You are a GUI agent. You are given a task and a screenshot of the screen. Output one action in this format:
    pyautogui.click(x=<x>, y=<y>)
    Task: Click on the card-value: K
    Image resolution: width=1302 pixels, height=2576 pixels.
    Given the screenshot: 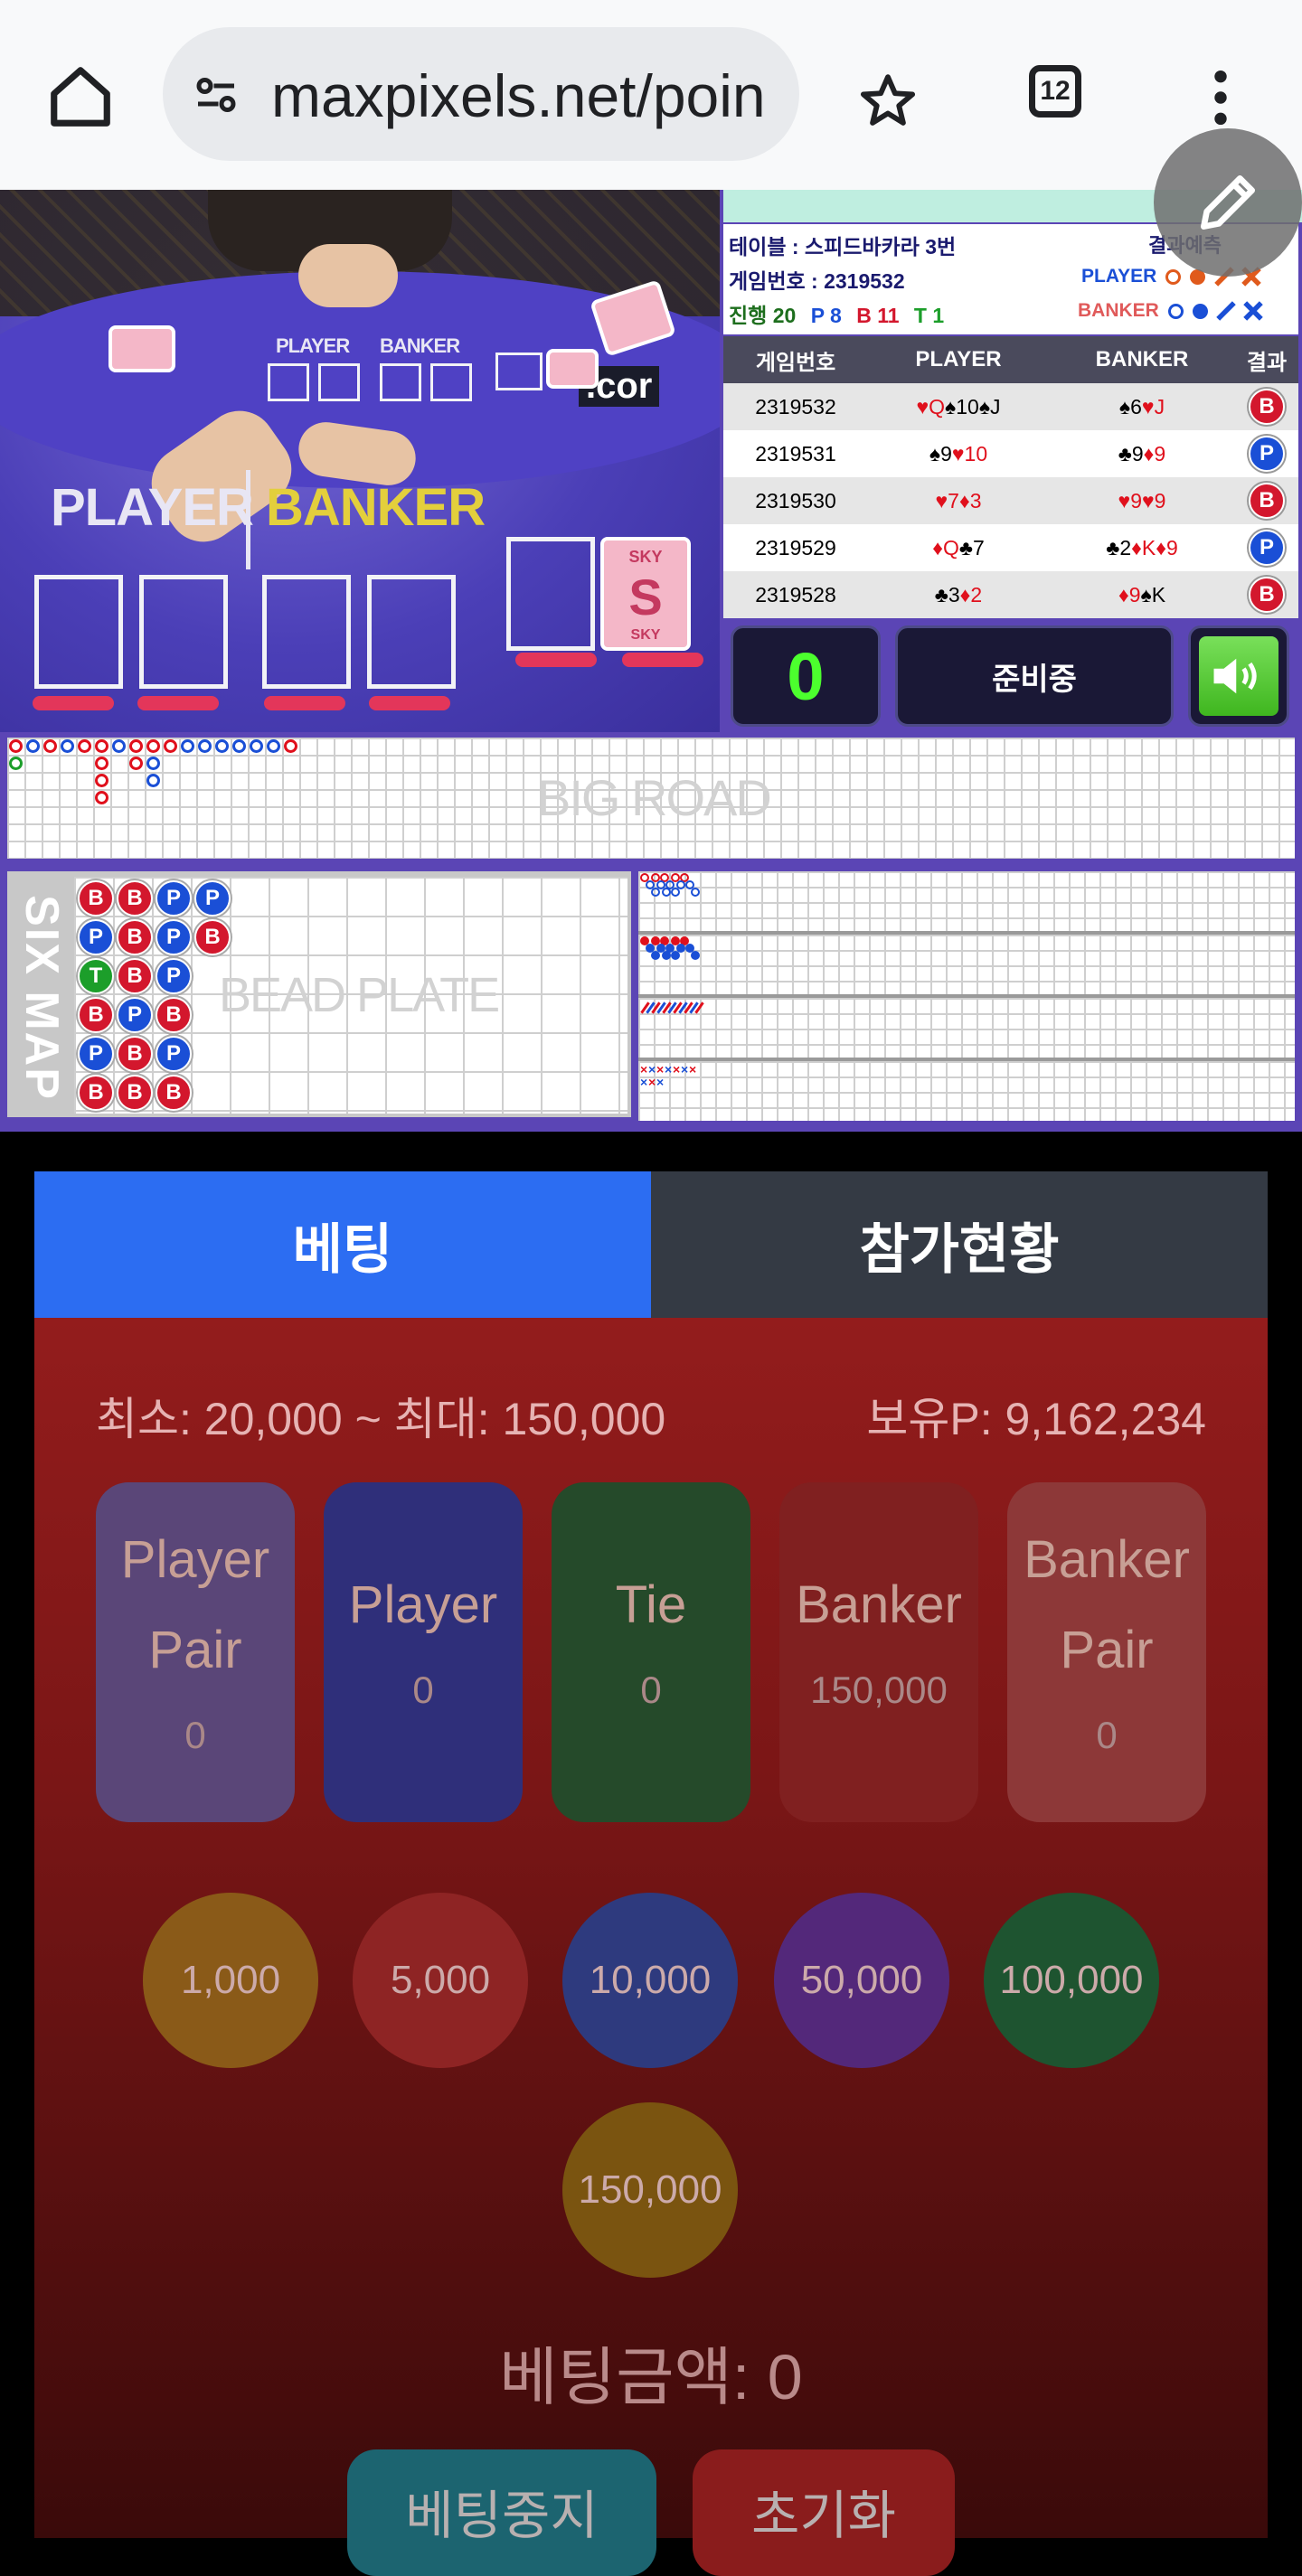 What is the action you would take?
    pyautogui.click(x=1148, y=547)
    